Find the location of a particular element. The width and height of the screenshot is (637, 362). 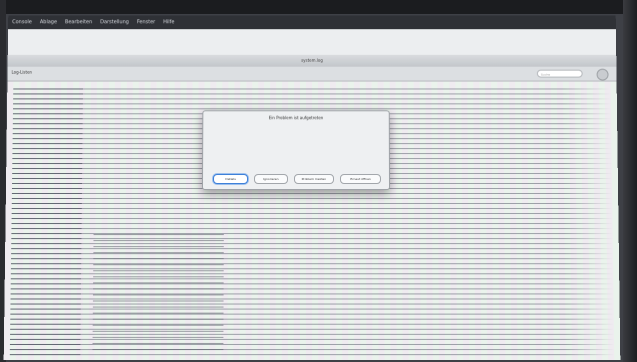

ignore-button: Ignorieren is located at coordinates (271, 179).